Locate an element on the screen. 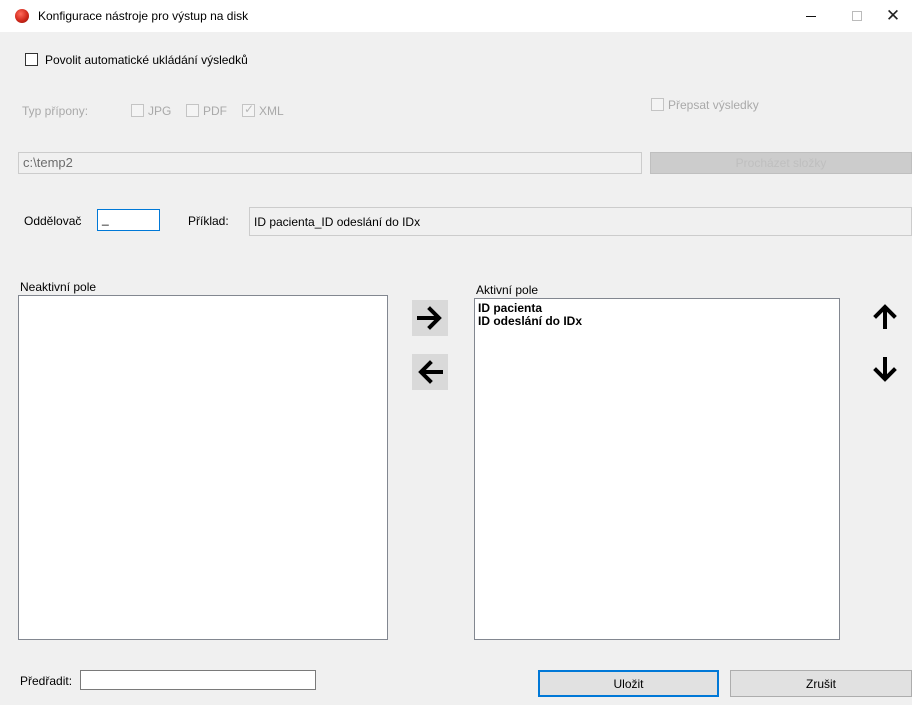  move-up-button is located at coordinates (885, 316).